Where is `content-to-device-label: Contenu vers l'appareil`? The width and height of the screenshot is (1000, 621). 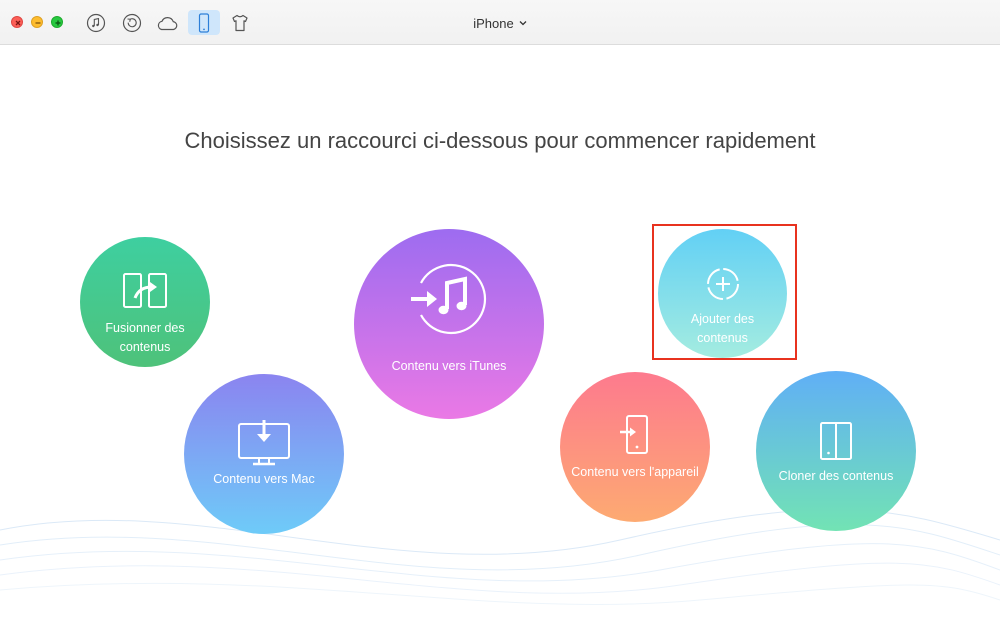
content-to-device-label: Contenu vers l'appareil is located at coordinates (635, 472).